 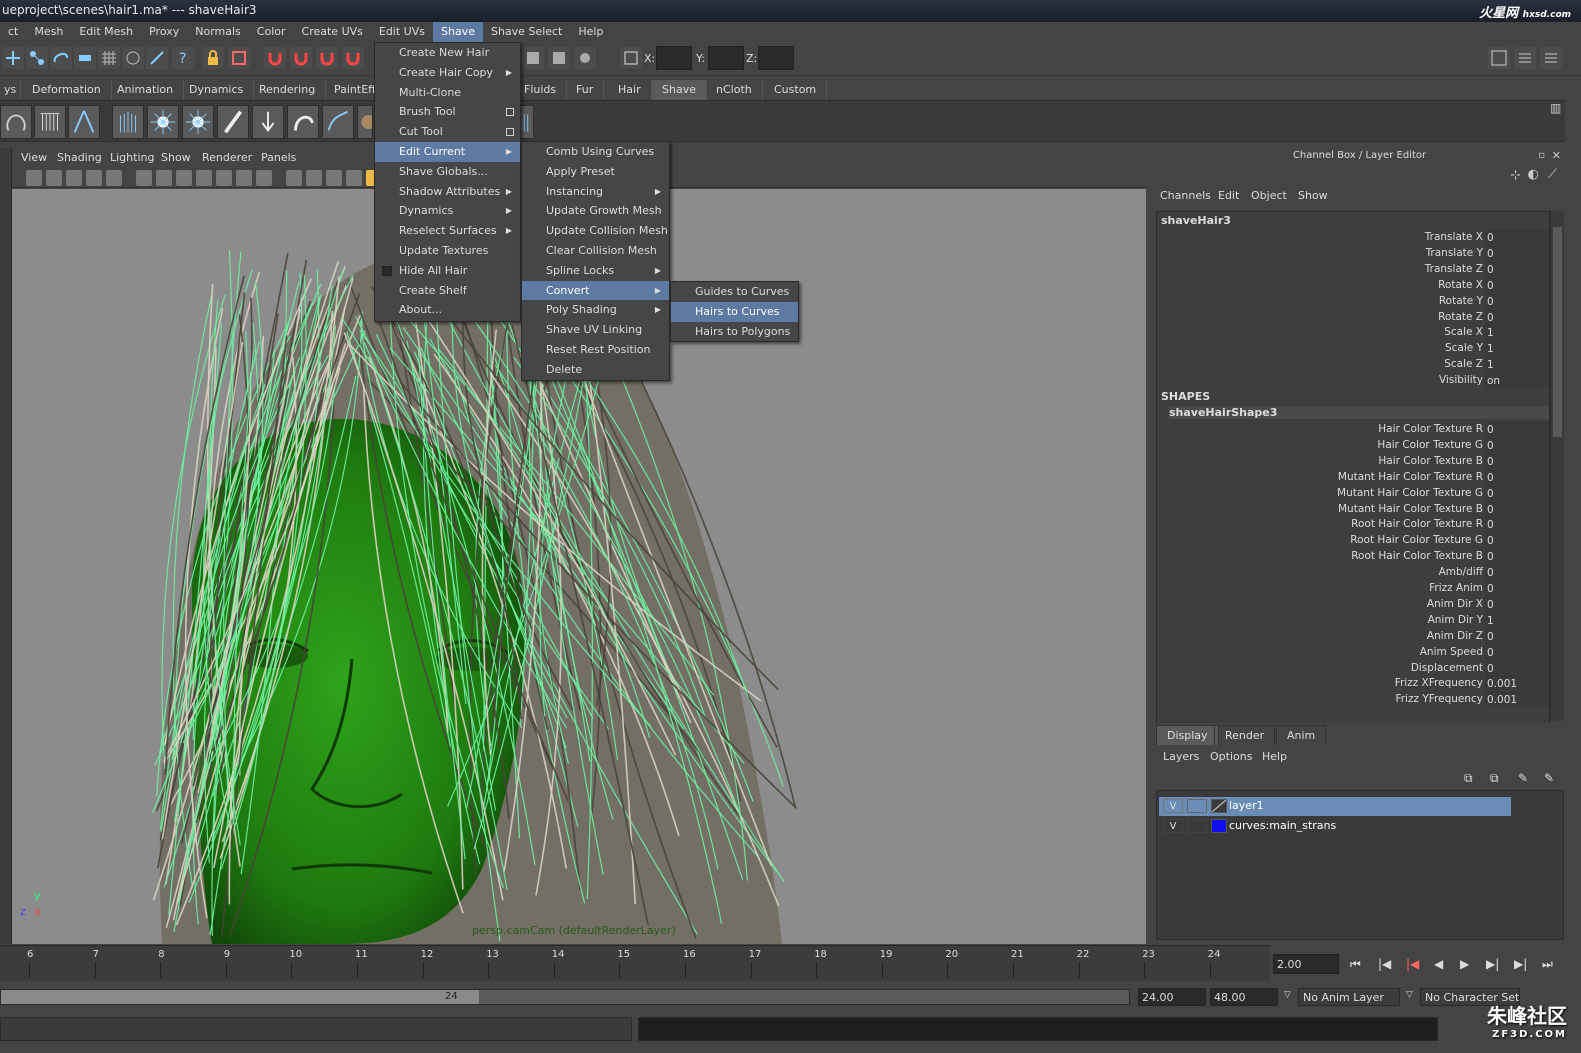 I want to click on shelf-tab-ncloth: nCloth, so click(x=734, y=90).